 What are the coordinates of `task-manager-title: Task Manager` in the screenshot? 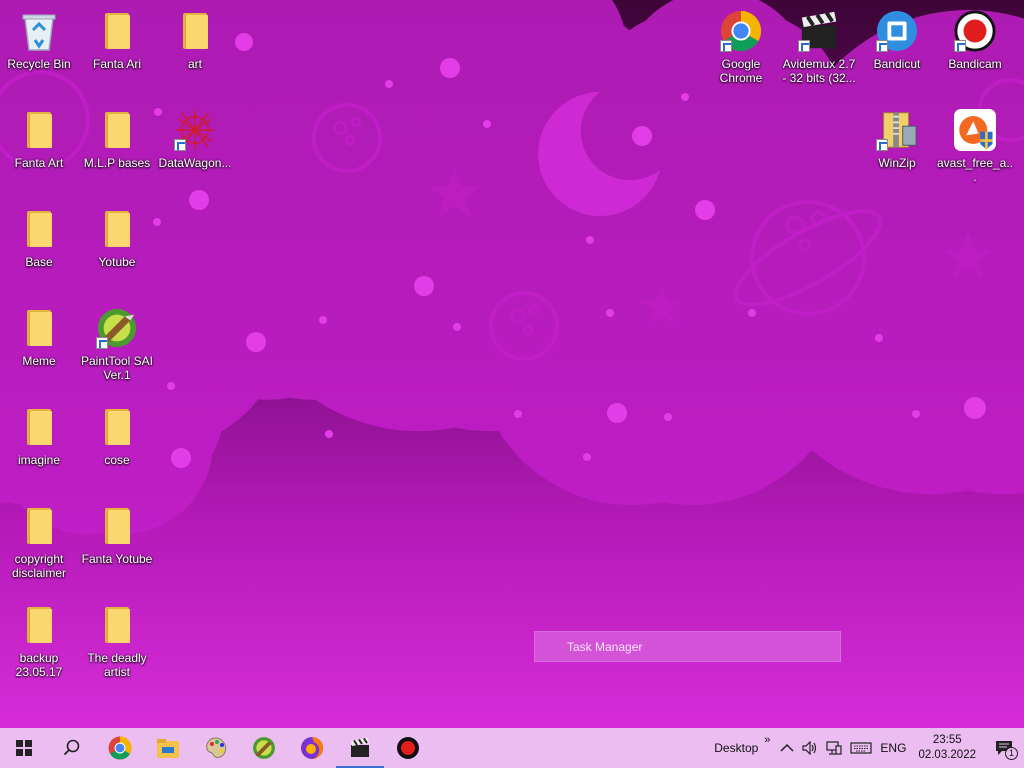 It's located at (605, 647).